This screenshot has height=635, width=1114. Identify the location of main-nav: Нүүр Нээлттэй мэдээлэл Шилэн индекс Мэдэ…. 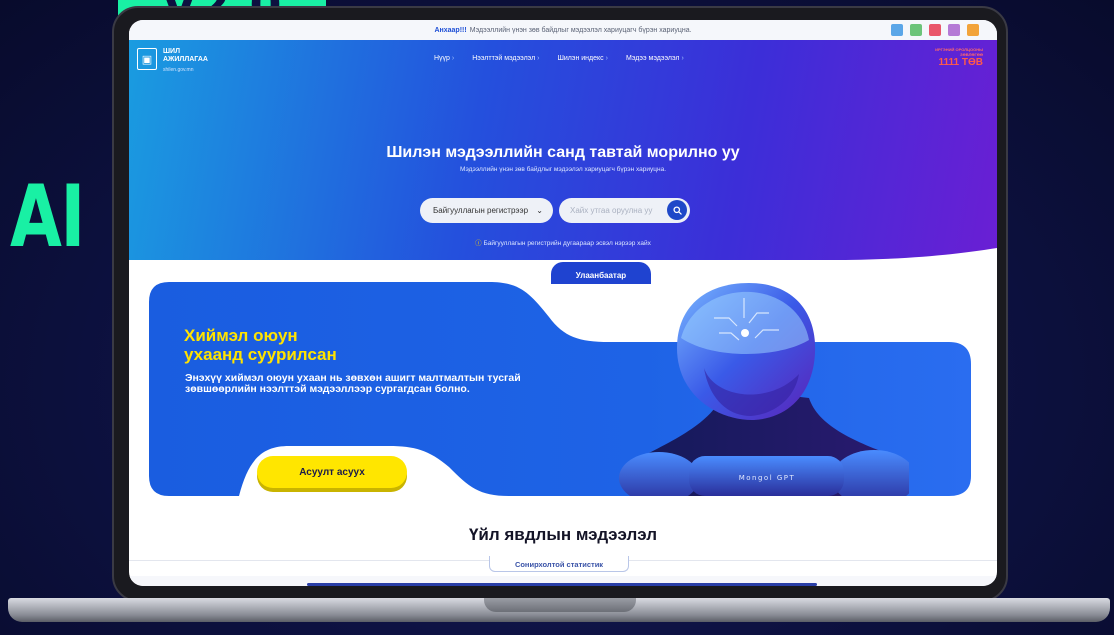
(559, 58).